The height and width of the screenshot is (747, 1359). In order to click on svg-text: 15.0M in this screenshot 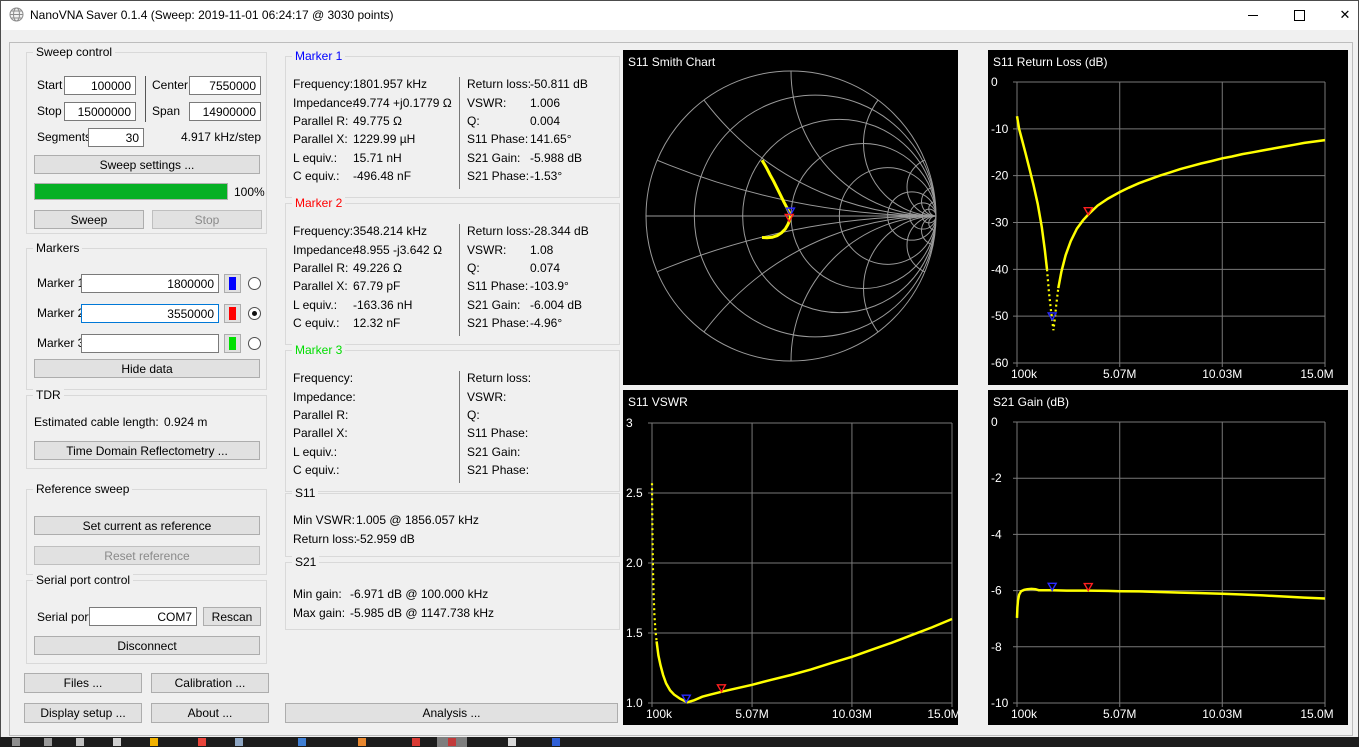, I will do `click(1316, 714)`.